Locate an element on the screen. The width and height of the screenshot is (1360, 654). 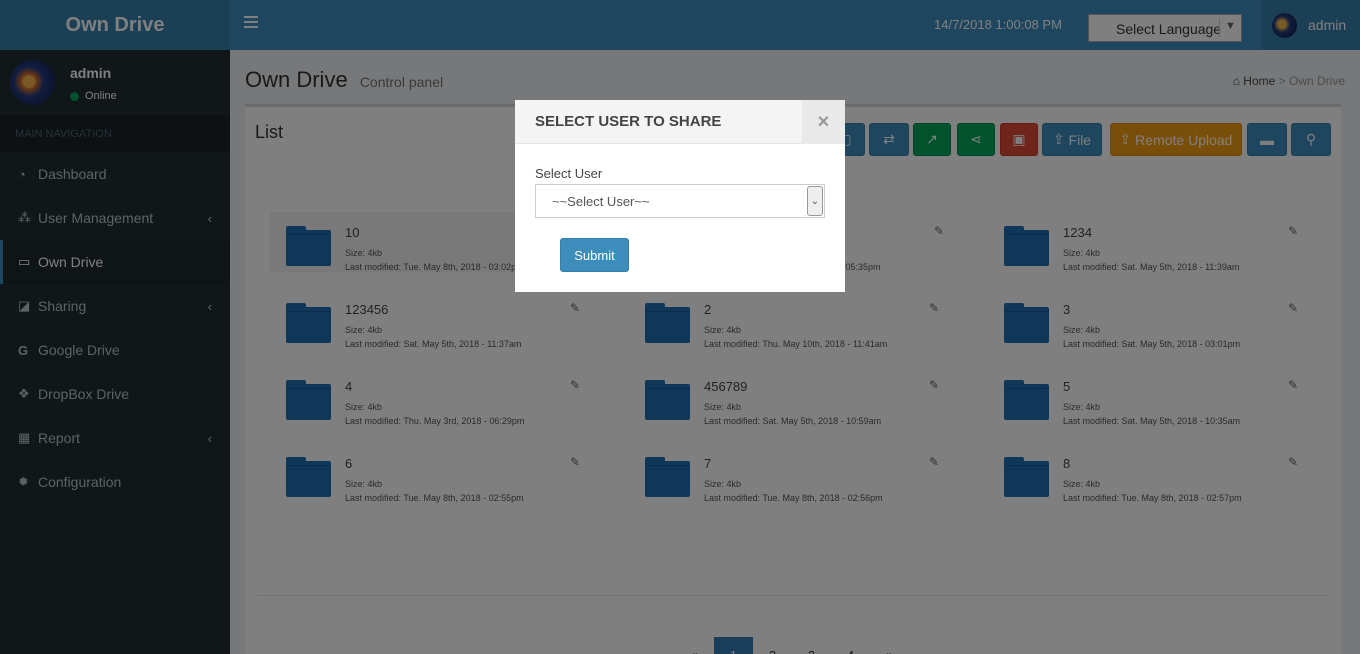
submit-button: Submit is located at coordinates (594, 255).